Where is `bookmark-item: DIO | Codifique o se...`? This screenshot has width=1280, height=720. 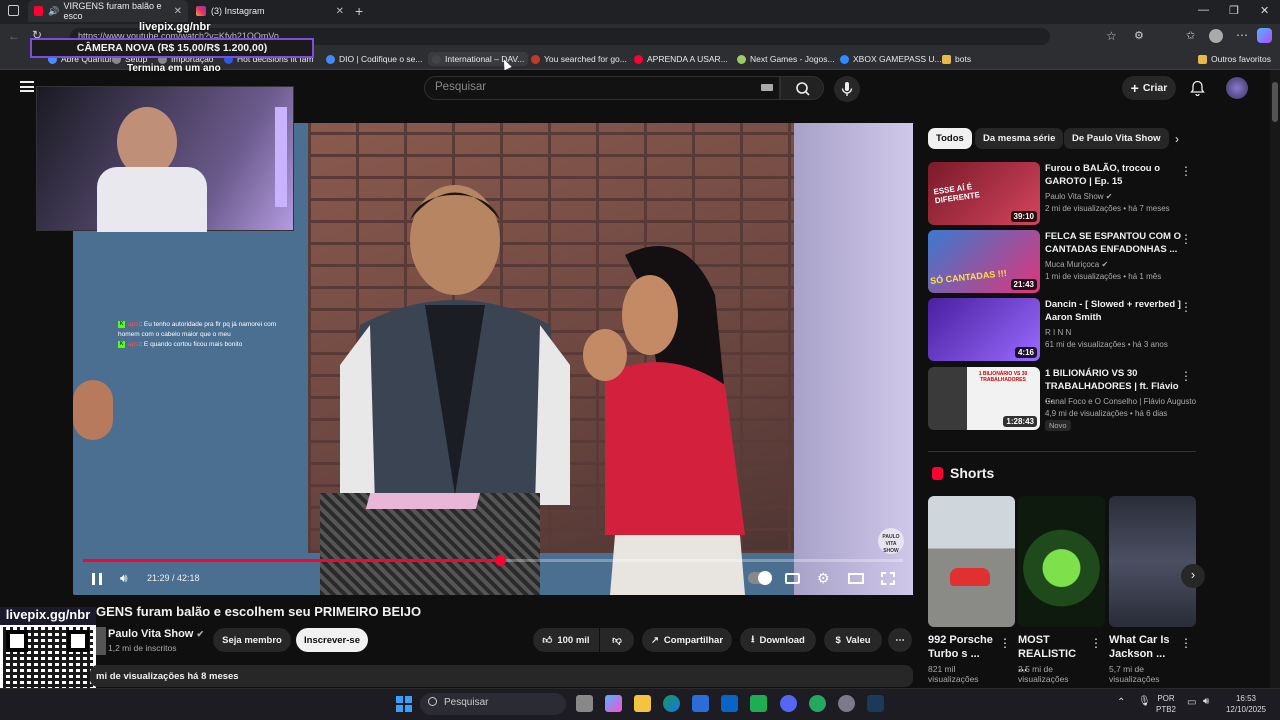
bookmark-item: DIO | Codifique o se... is located at coordinates (374, 59).